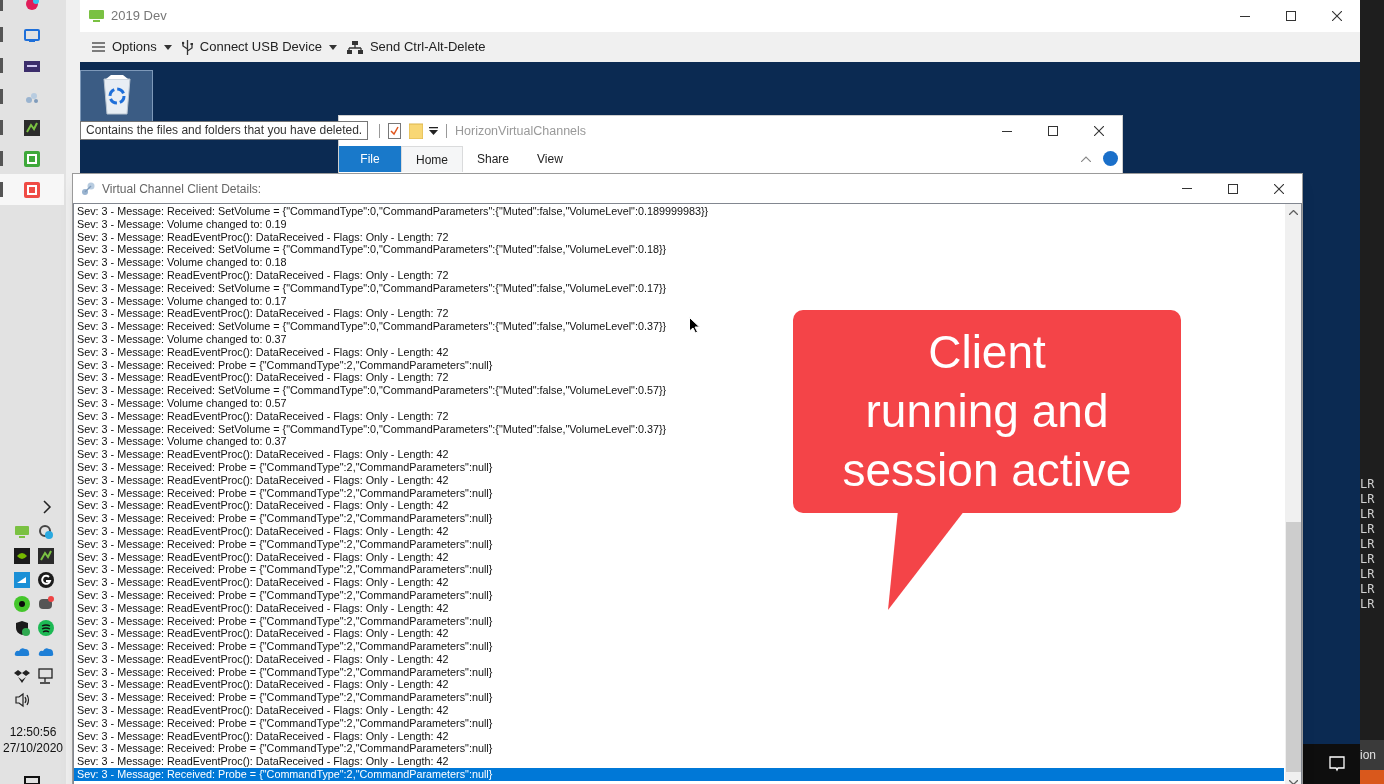  I want to click on clock: 12:50:56 27/10/2020, so click(33, 740).